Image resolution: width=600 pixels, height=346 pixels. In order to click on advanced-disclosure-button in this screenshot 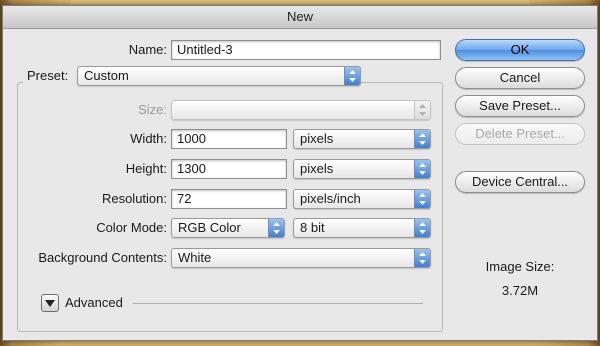, I will do `click(50, 303)`.